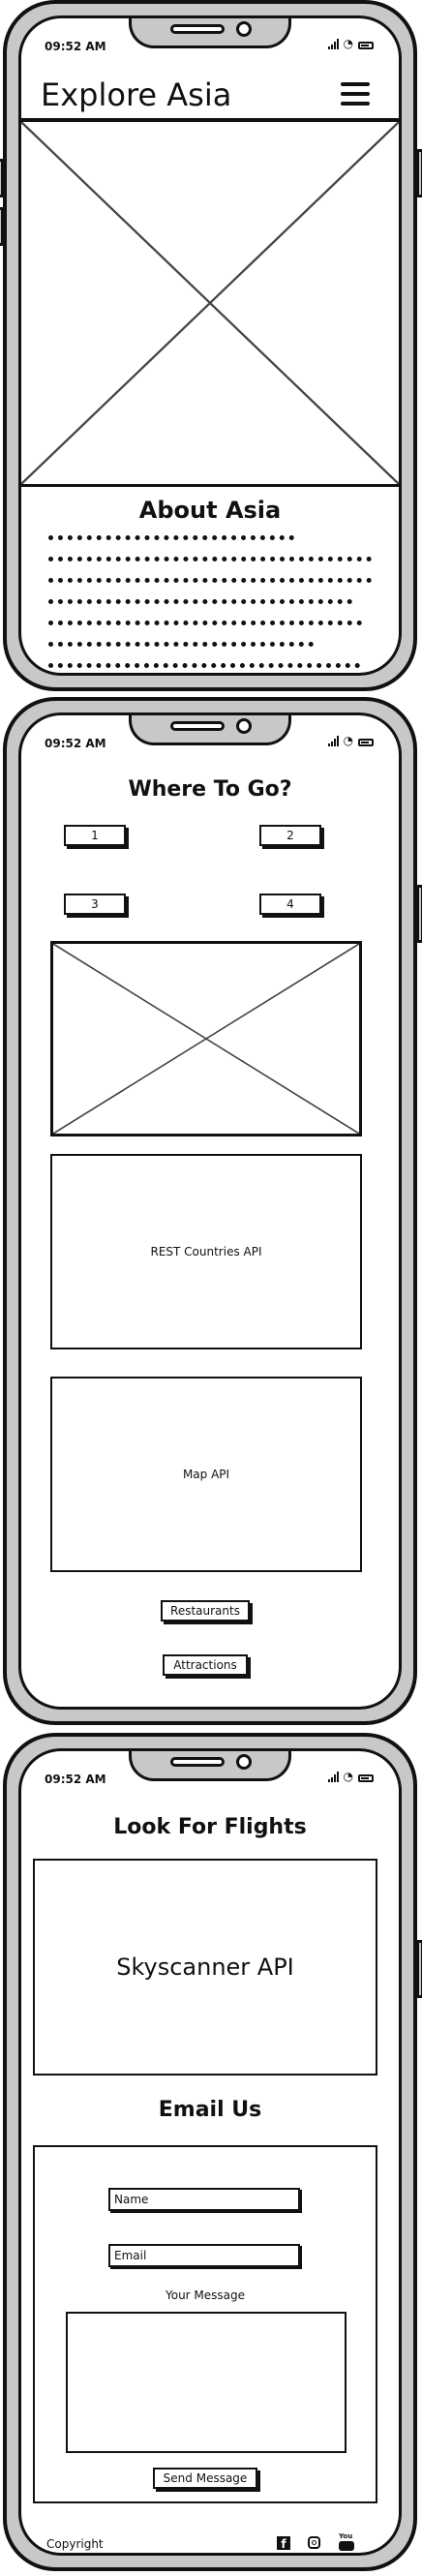  I want to click on footer: Copyright f You, so click(210, 2543).